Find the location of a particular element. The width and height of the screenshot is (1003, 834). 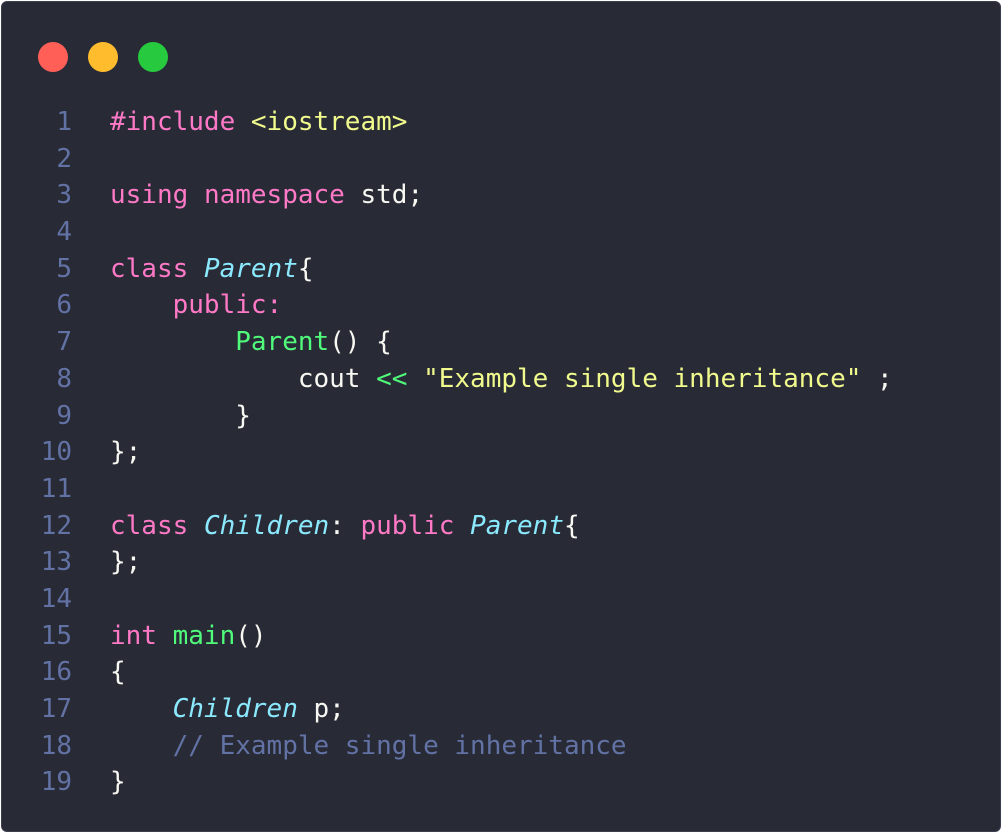

code-text: using namespace std; is located at coordinates (266, 195).